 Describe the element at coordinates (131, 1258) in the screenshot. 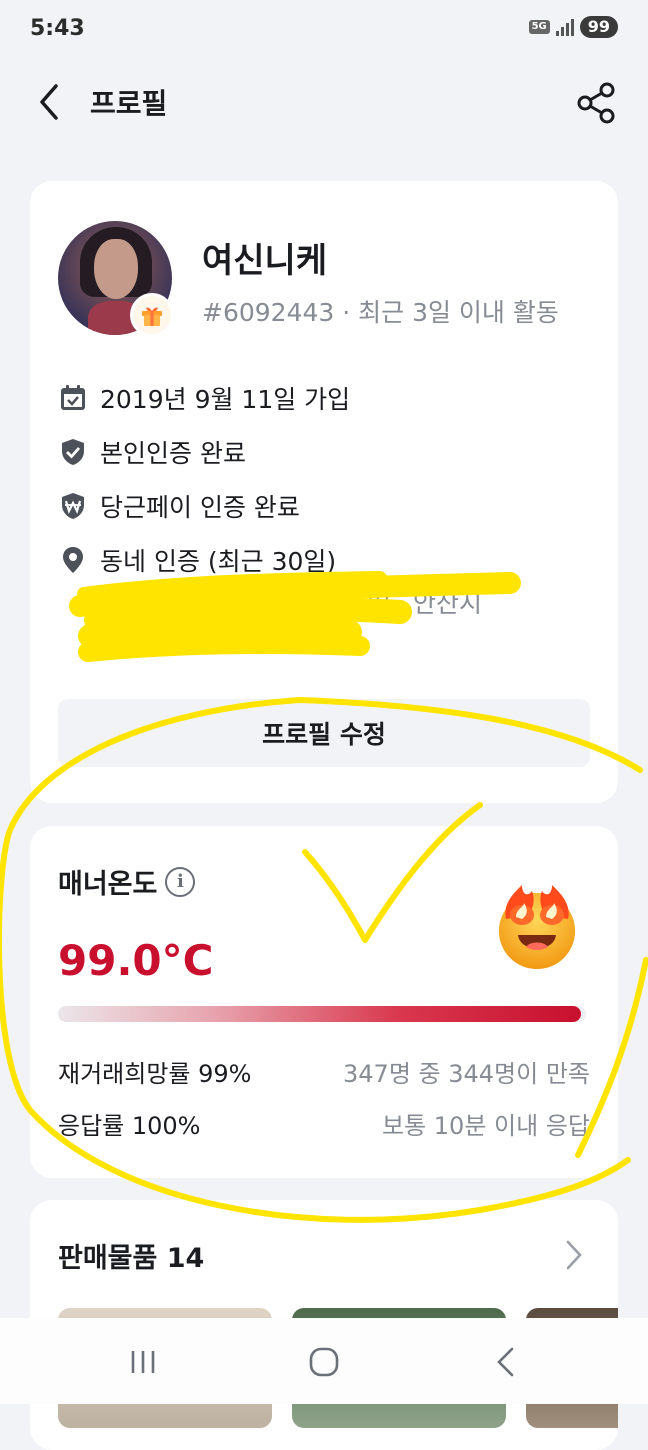

I see `sales-title: 판매물품 14` at that location.